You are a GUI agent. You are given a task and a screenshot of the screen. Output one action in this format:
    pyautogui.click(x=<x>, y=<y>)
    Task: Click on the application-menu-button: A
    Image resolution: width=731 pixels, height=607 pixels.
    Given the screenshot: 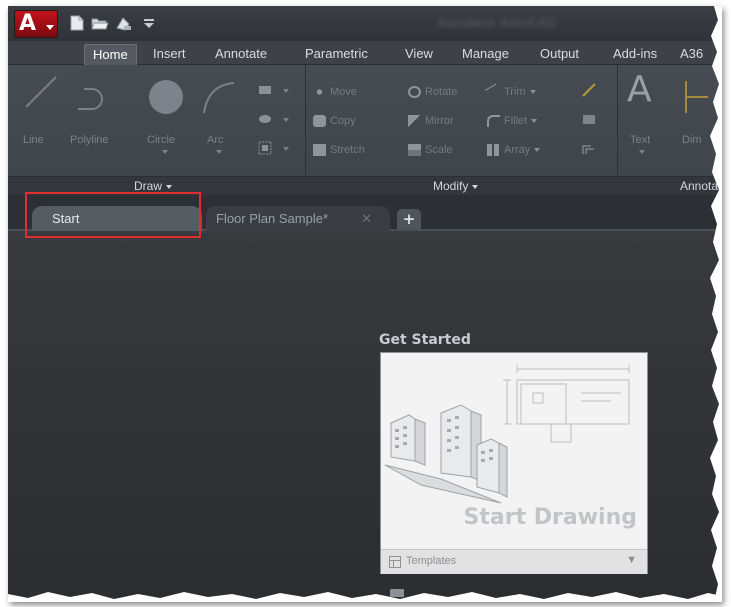 What is the action you would take?
    pyautogui.click(x=36, y=24)
    